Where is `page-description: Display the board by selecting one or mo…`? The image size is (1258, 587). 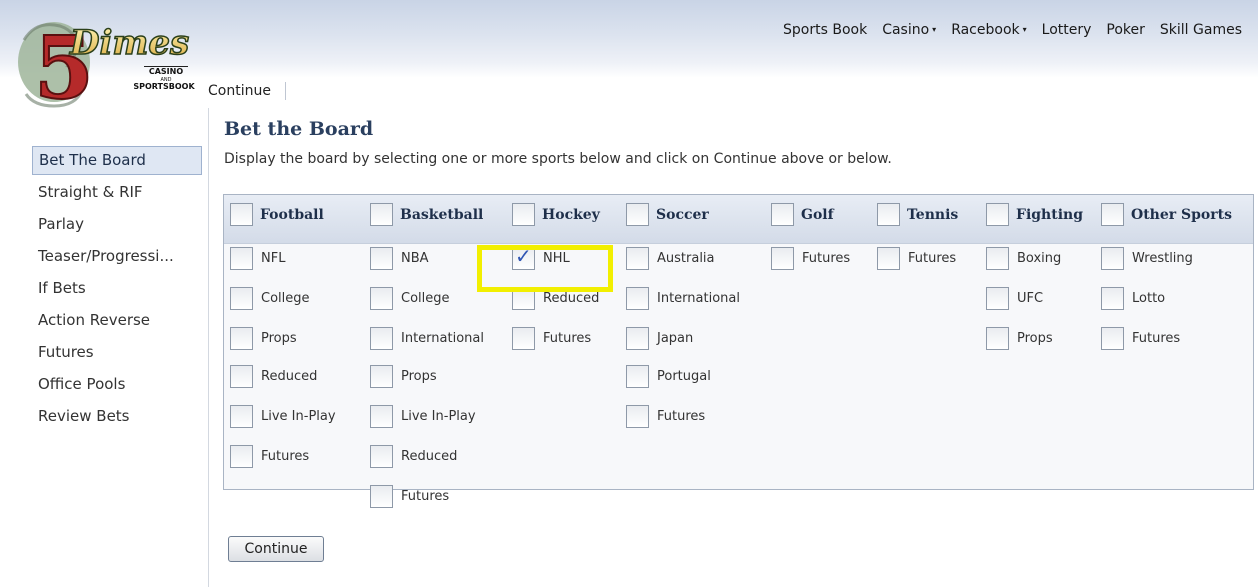
page-description: Display the board by selecting one or mo… is located at coordinates (558, 159).